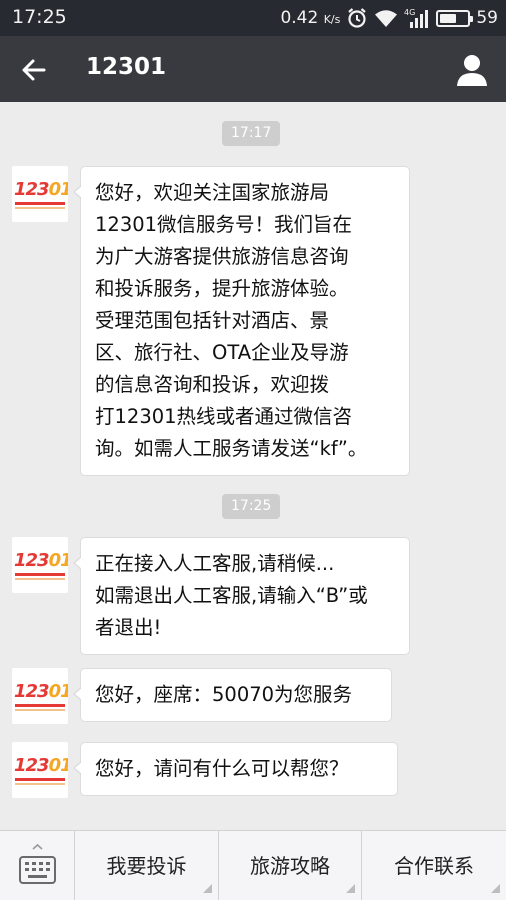 Image resolution: width=506 pixels, height=900 pixels. What do you see at coordinates (224, 694) in the screenshot?
I see `message-line: 您好，座席：50070为您服务` at bounding box center [224, 694].